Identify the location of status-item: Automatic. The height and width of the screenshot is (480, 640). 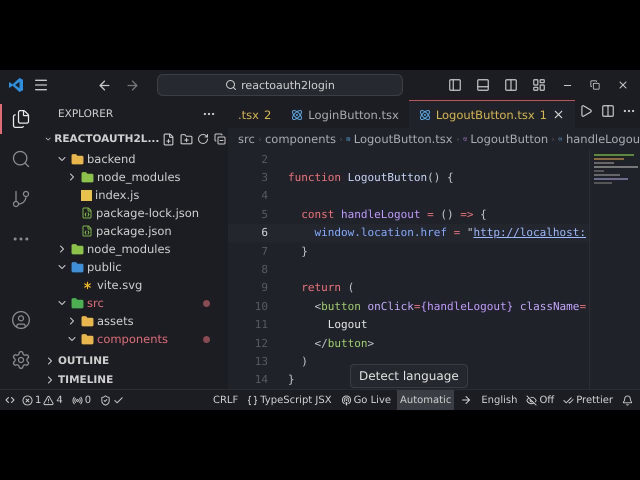
(425, 400).